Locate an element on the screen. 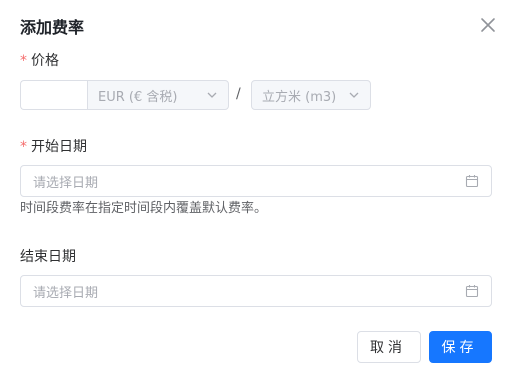 This screenshot has width=510, height=375. start-date-hint: 时间段费率在指定时间段内覆盖默认费率。 is located at coordinates (144, 208).